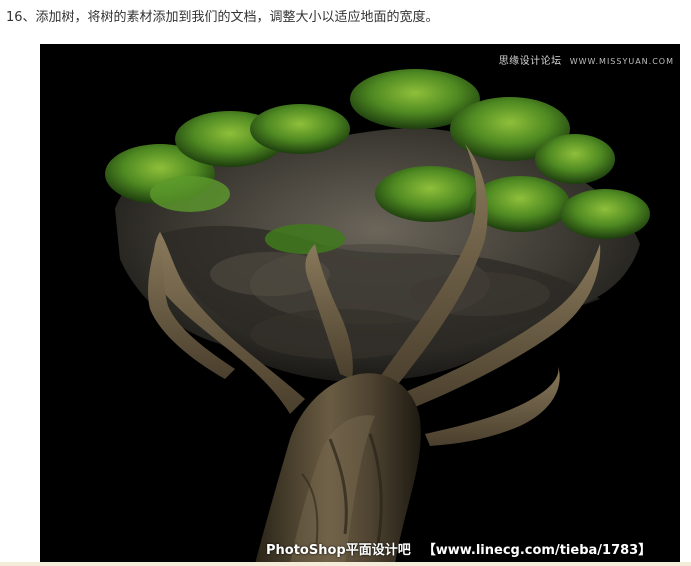  I want to click on watermark-top-url: WWW.MISSYUAN.COM, so click(621, 61).